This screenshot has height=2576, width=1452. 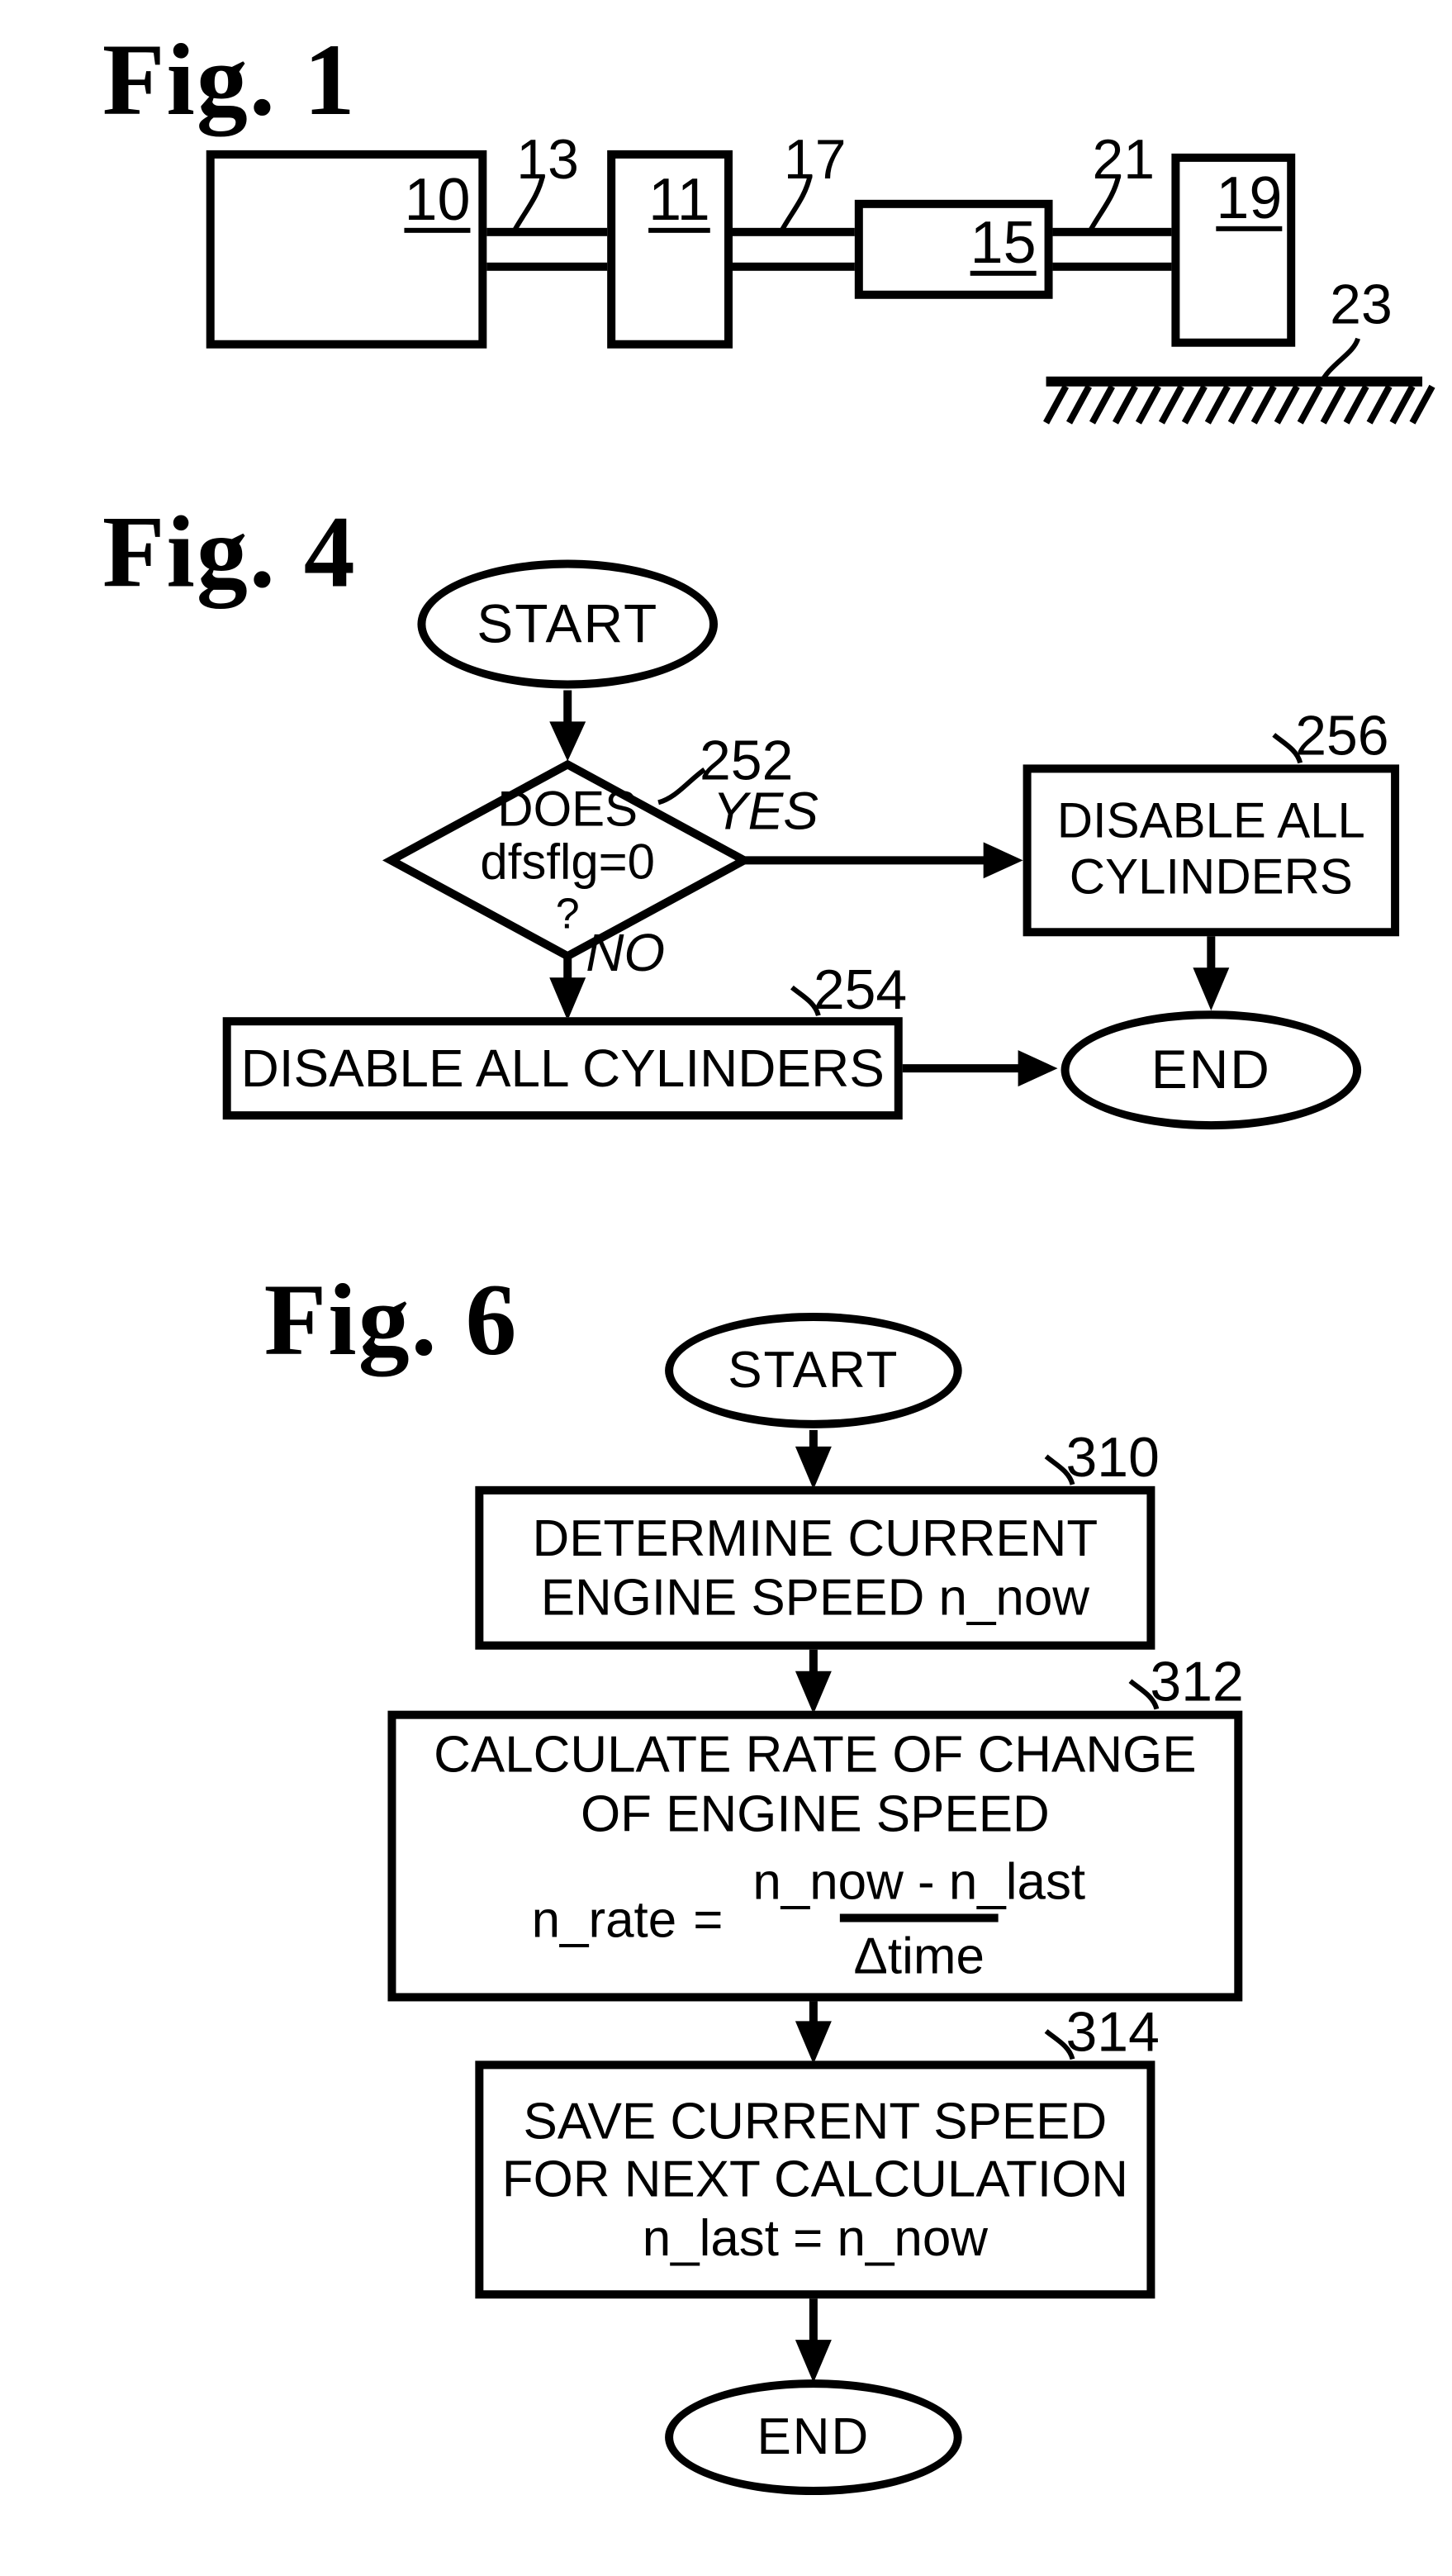 I want to click on fig6-end-label: END, so click(x=814, y=2436).